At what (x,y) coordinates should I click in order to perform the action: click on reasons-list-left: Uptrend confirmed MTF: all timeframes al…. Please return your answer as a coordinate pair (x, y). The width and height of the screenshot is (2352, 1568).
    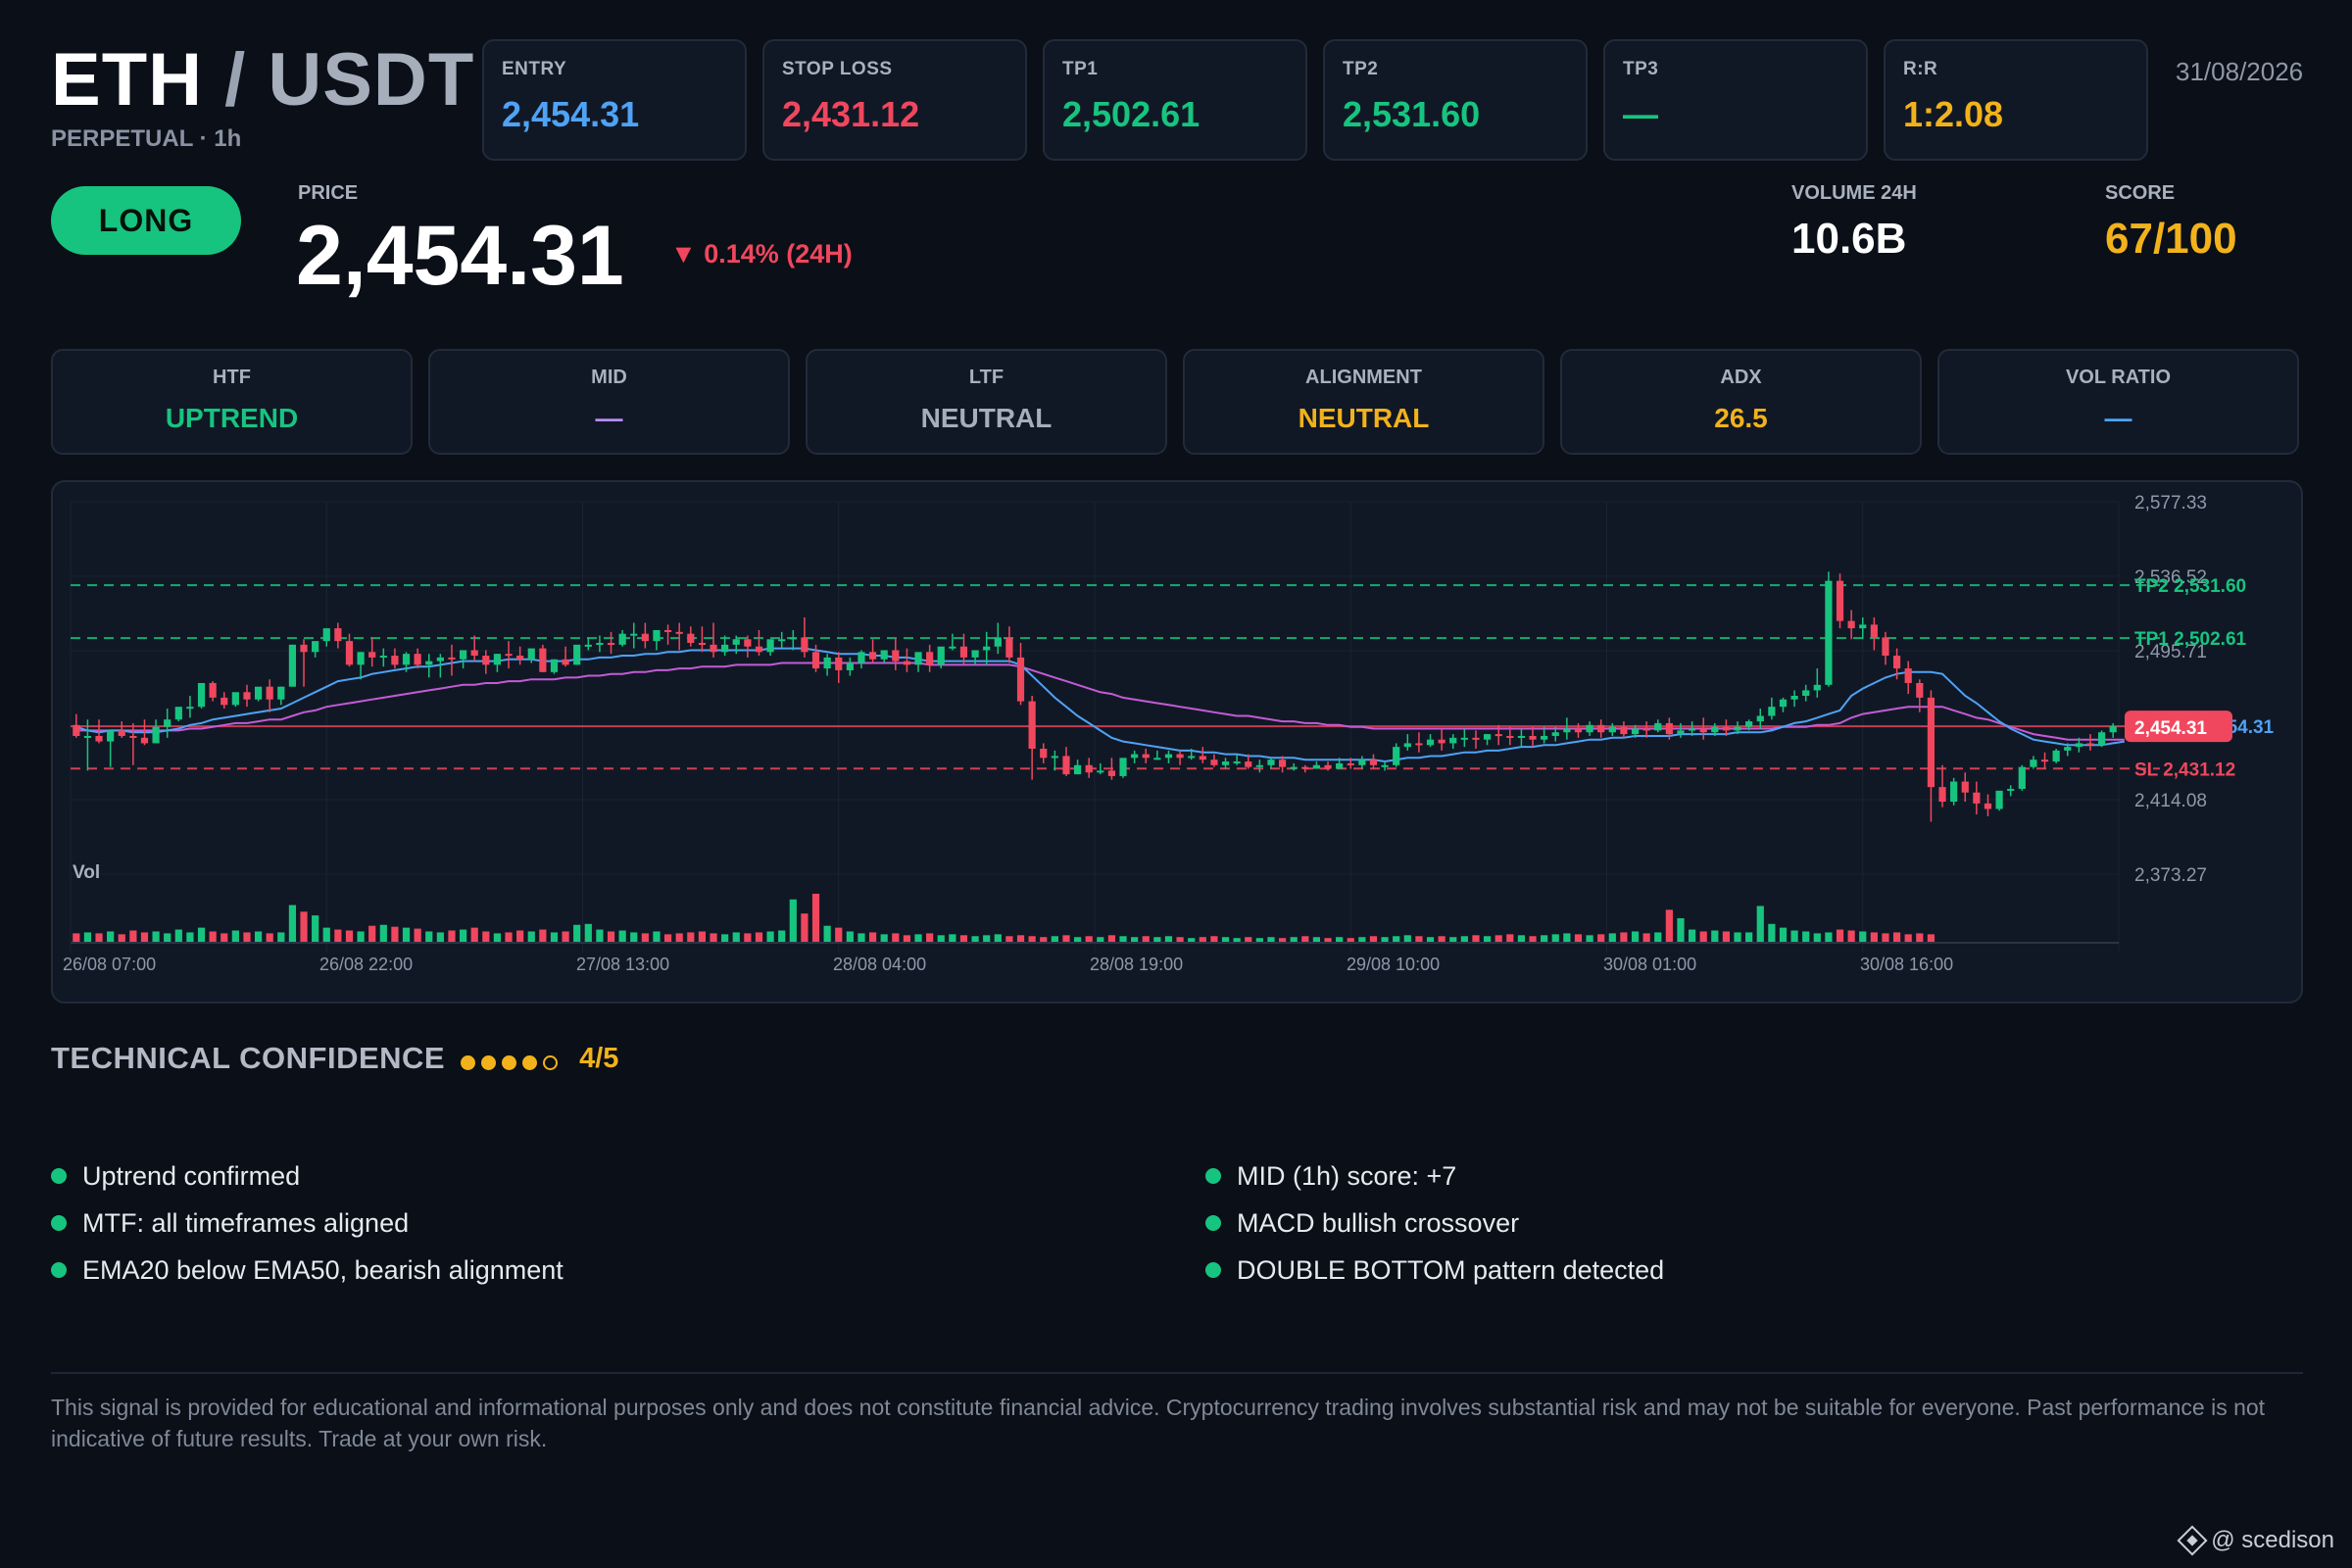
    Looking at the image, I should click on (307, 1223).